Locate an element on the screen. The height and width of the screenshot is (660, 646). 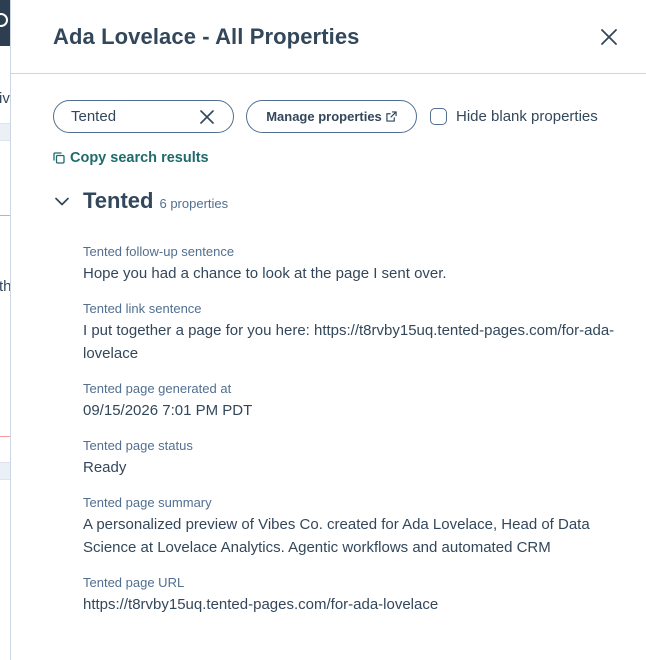
clear-search-icon is located at coordinates (207, 117).